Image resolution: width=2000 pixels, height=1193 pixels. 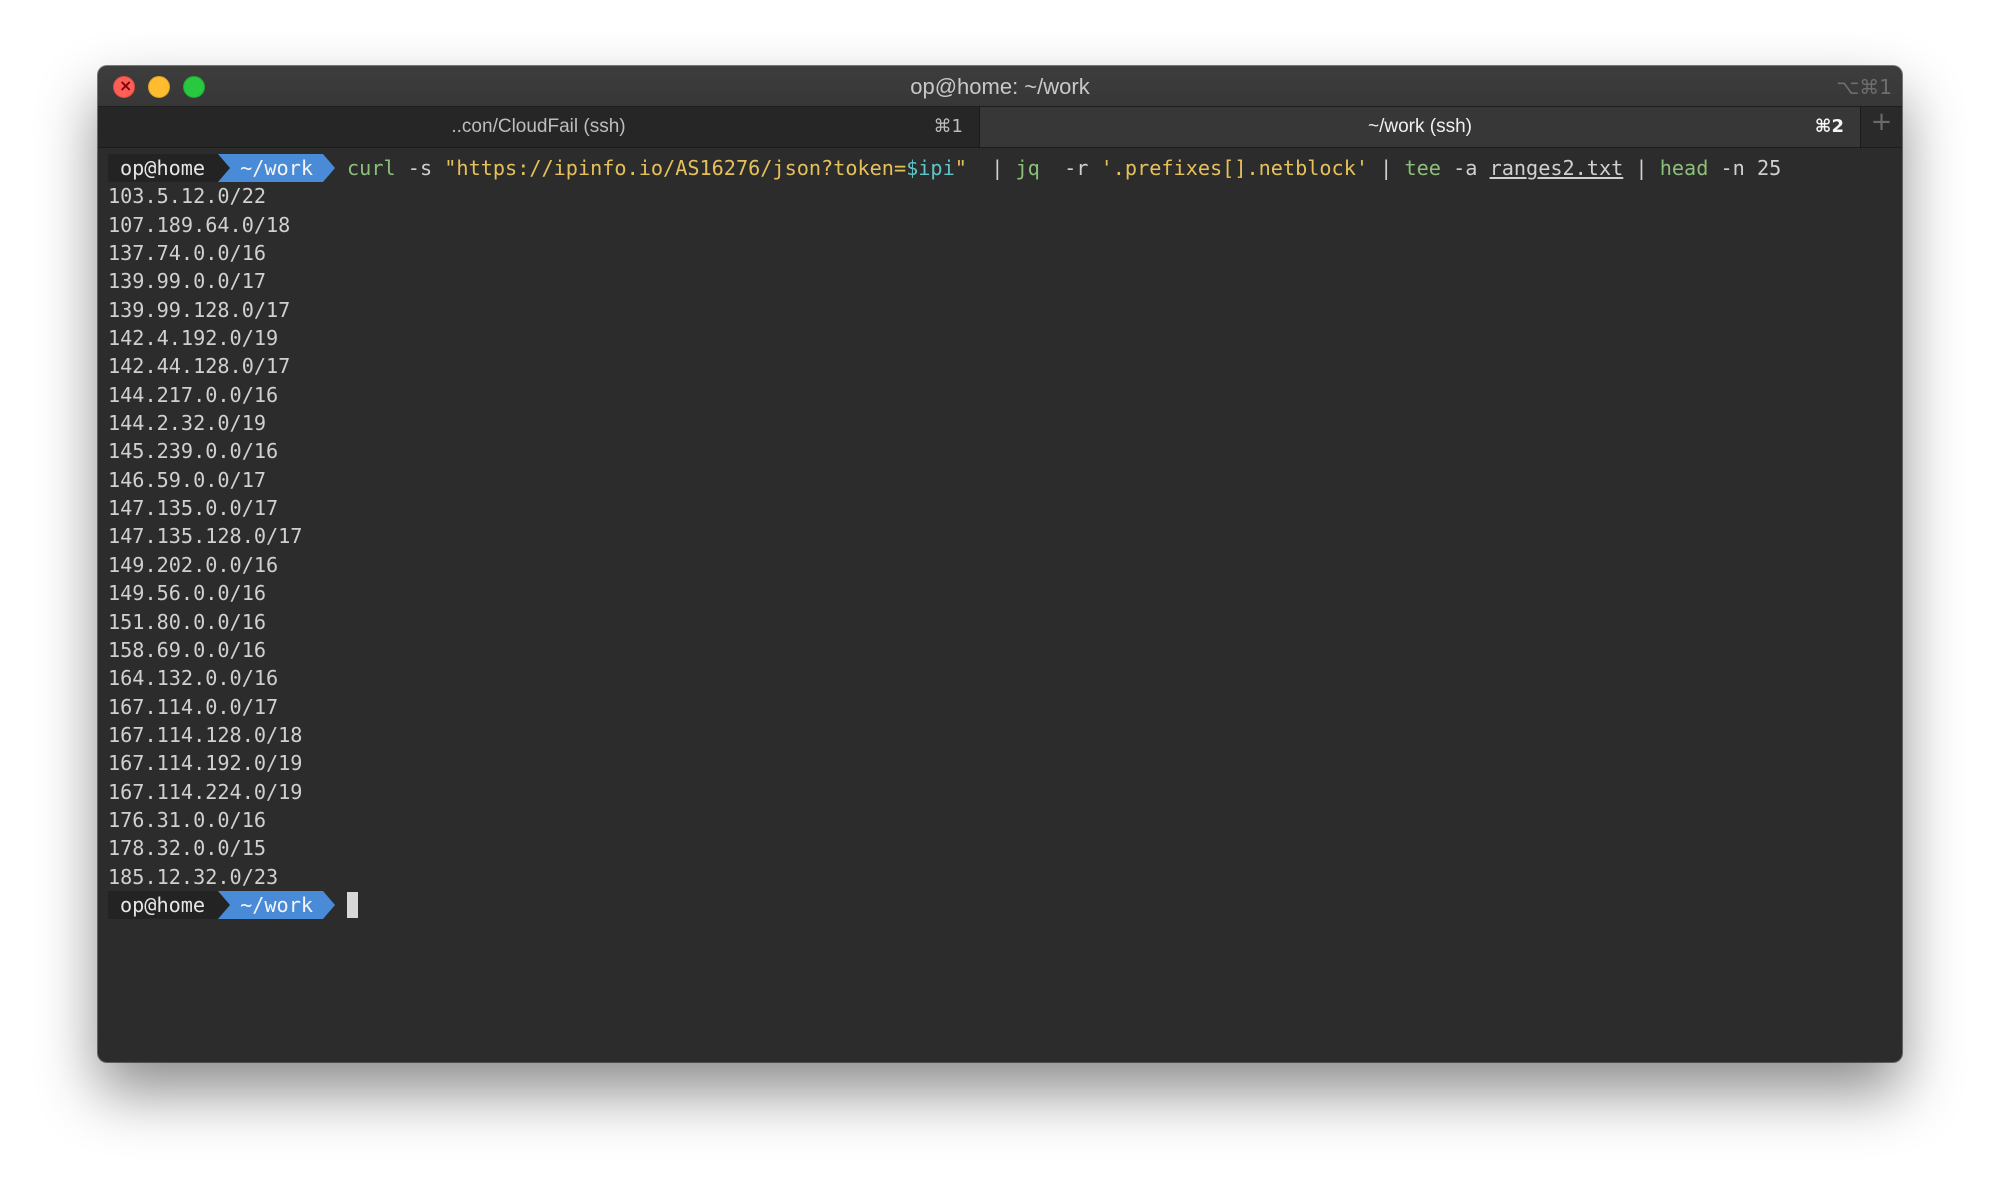 I want to click on output-line: 185.12.32.0/23, so click(x=193, y=876).